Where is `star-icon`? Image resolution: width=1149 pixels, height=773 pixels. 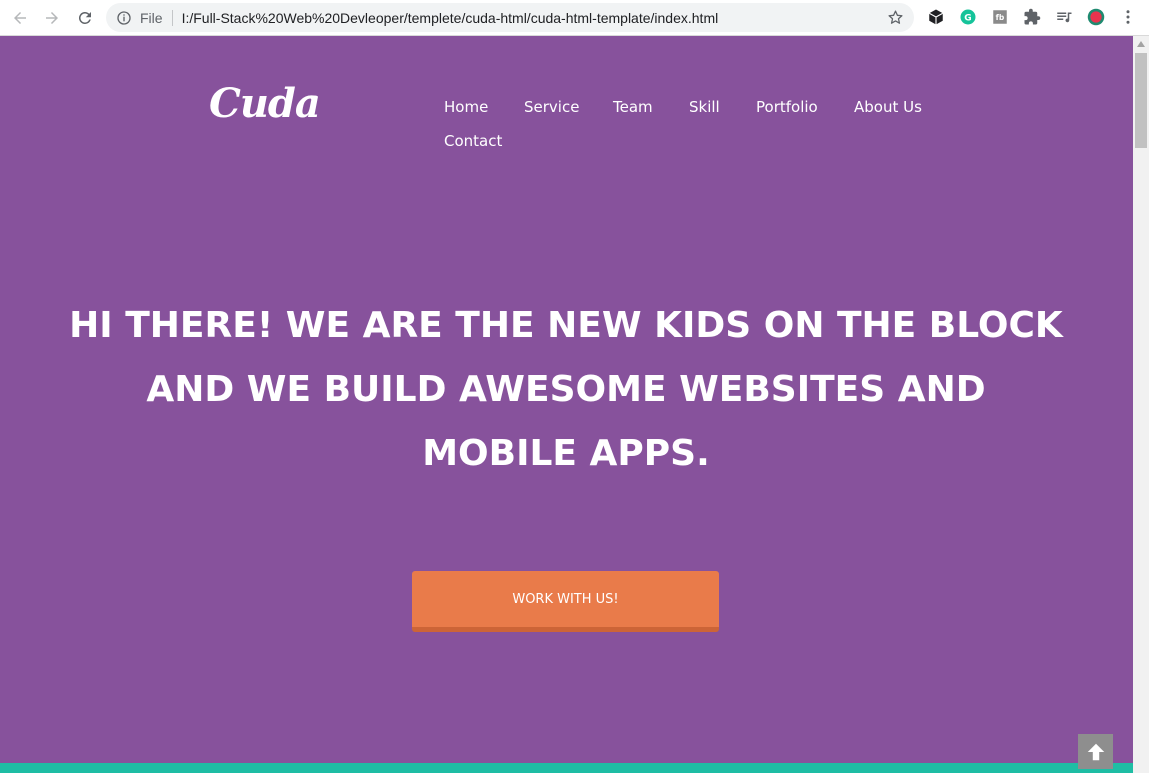
star-icon is located at coordinates (895, 17).